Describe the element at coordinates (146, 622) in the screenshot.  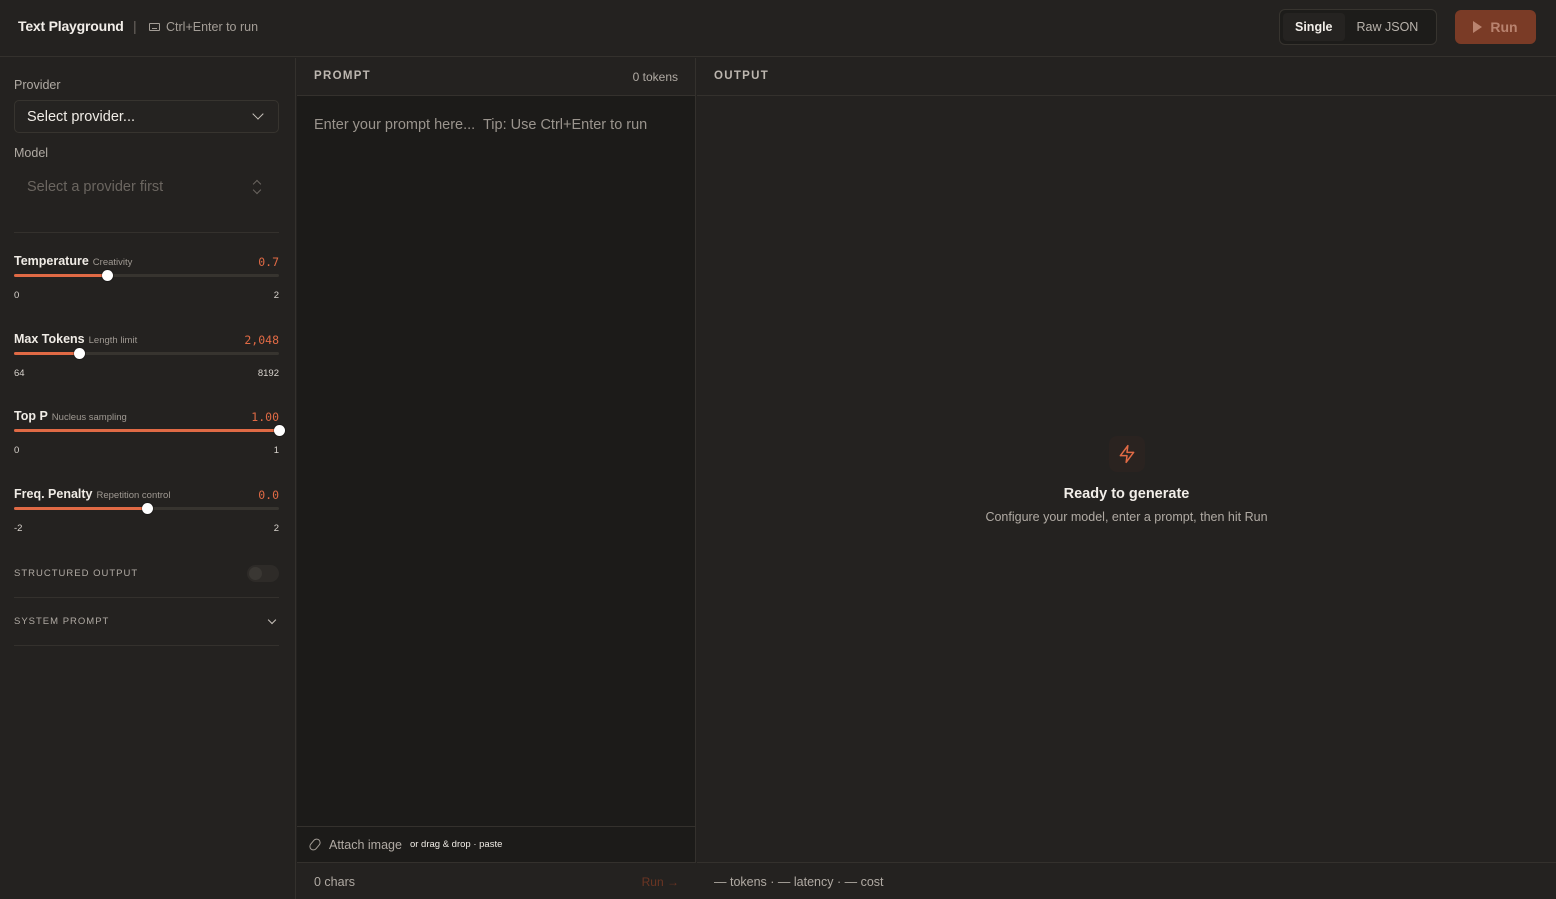
I see `system-prompt-row: SYSTEM PROMPT` at that location.